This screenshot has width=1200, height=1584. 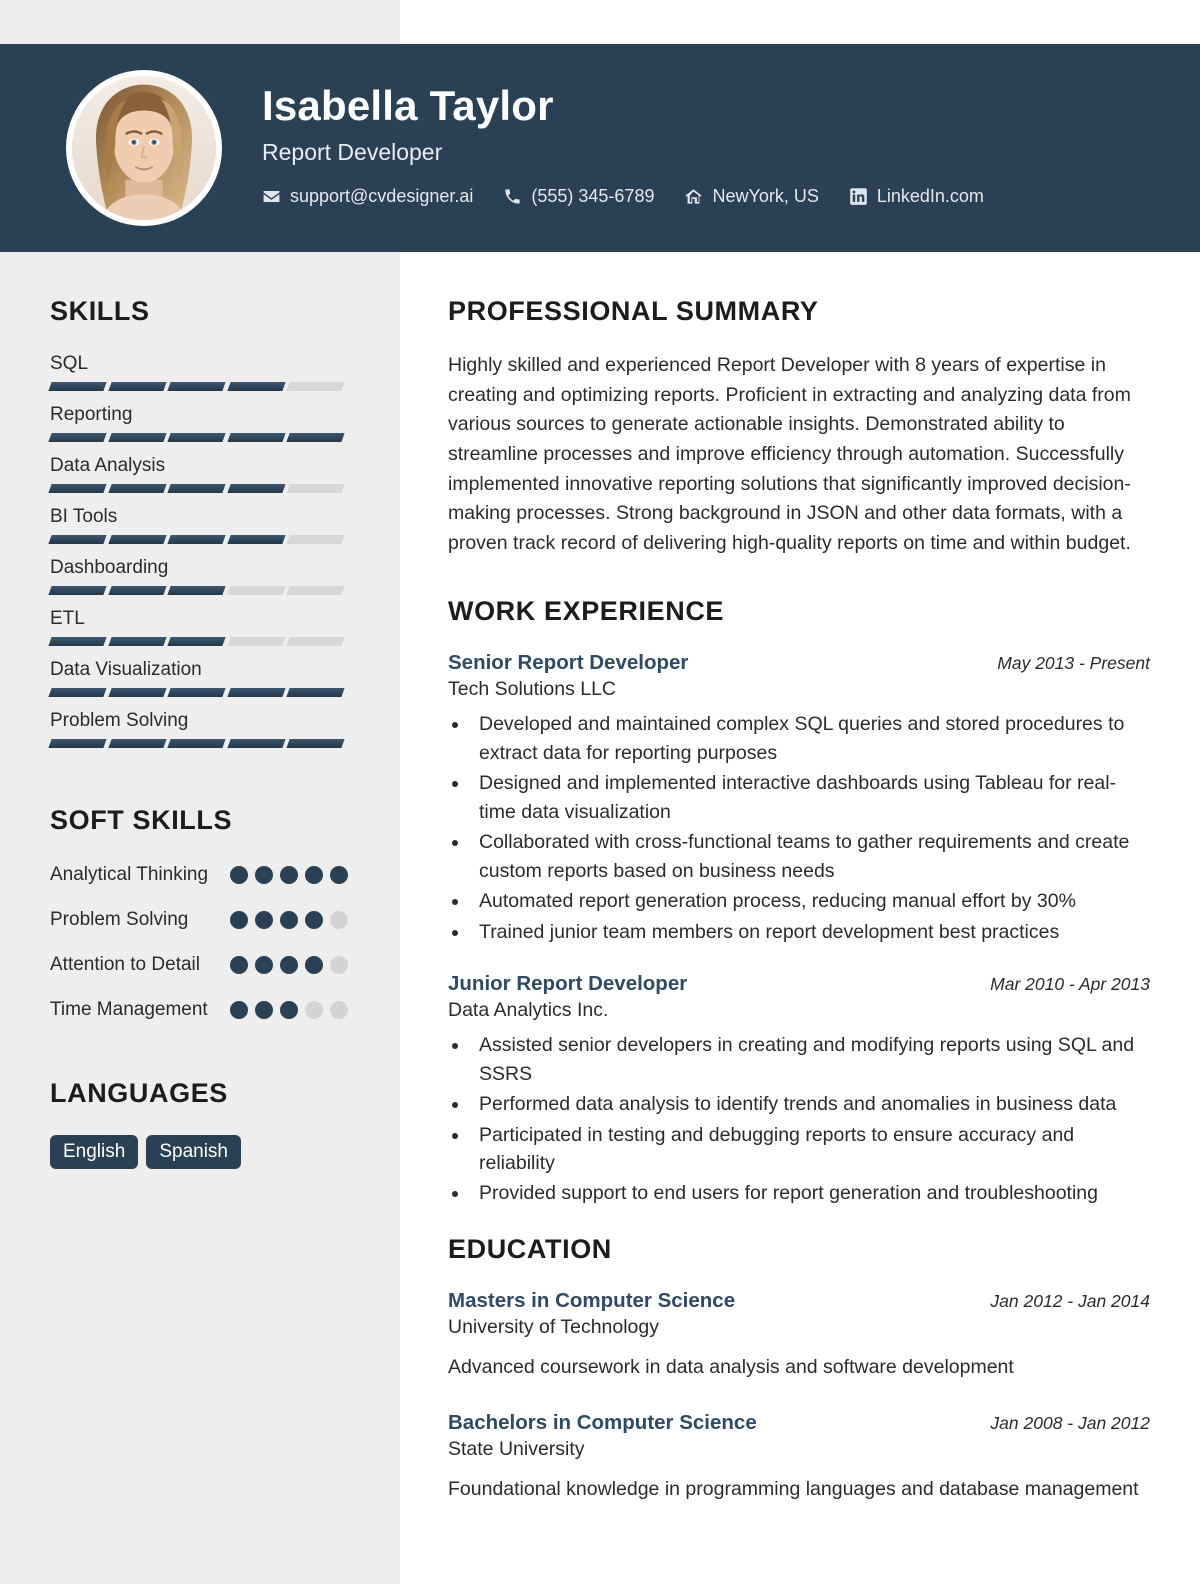 I want to click on linkedin-icon, so click(x=858, y=196).